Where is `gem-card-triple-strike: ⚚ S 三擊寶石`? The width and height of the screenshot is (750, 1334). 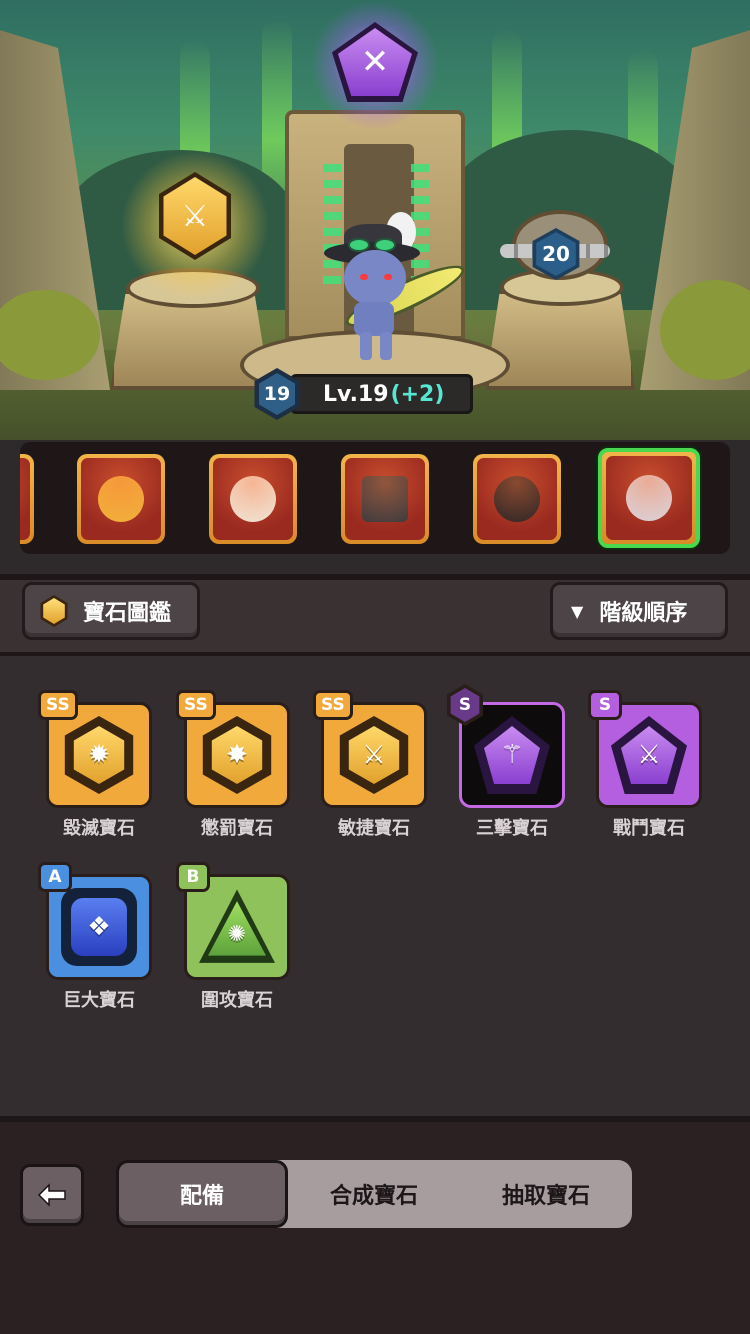
gem-card-triple-strike: ⚚ S 三擊寶石 is located at coordinates (509, 761).